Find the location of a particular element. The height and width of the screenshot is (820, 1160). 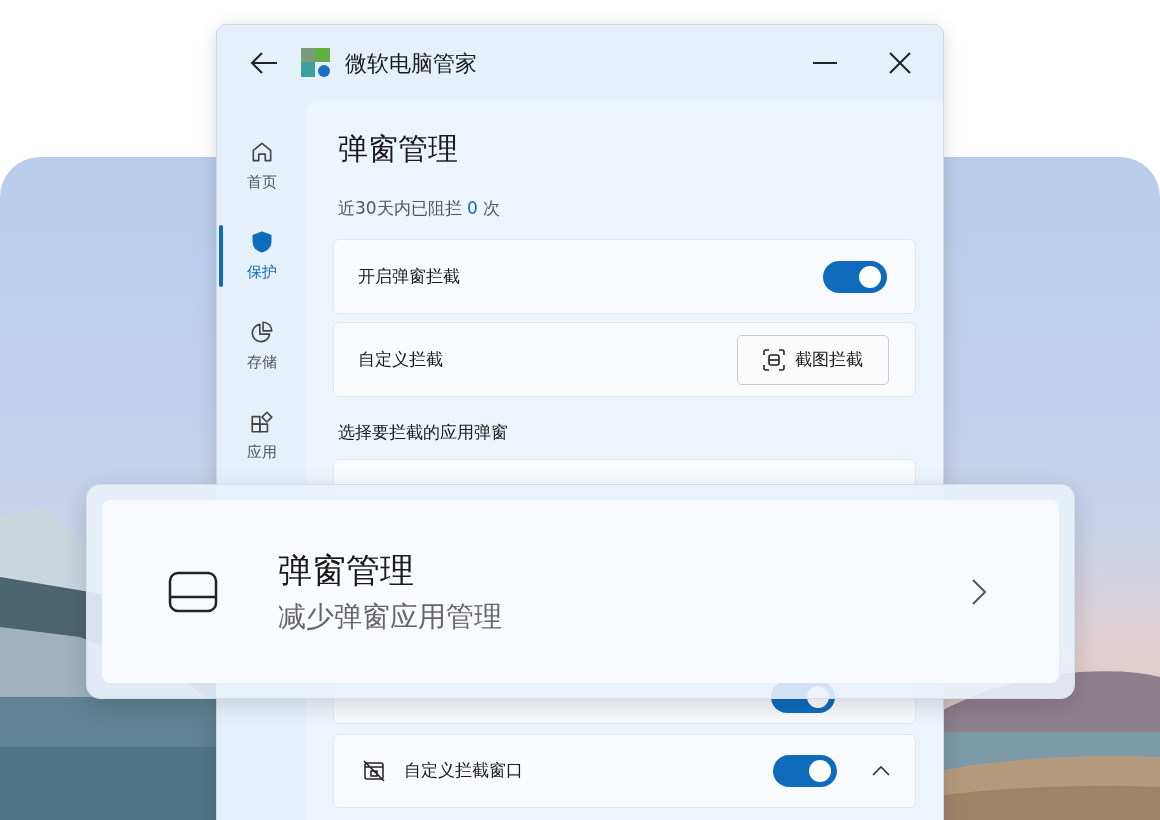

section-label: 选择要拦截的应用弹窗 is located at coordinates (423, 432).